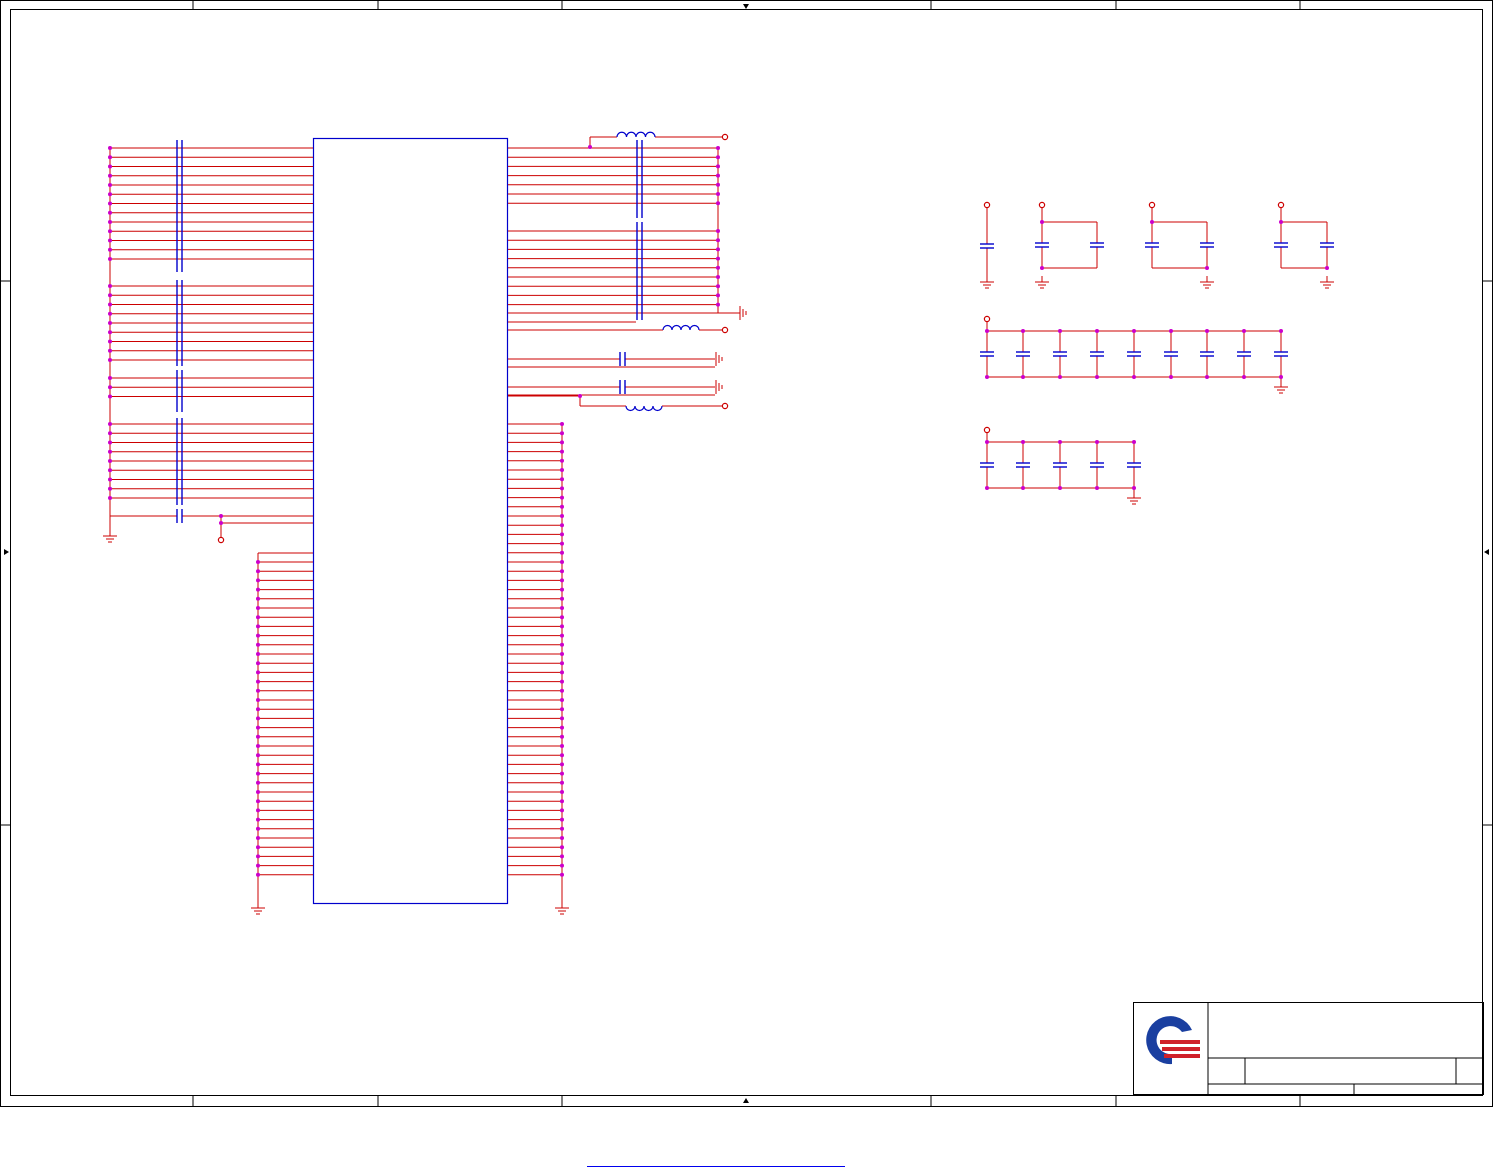 Image resolution: width=1494 pixels, height=1168 pixels. What do you see at coordinates (410, 521) in the screenshot?
I see `main-ic-body` at bounding box center [410, 521].